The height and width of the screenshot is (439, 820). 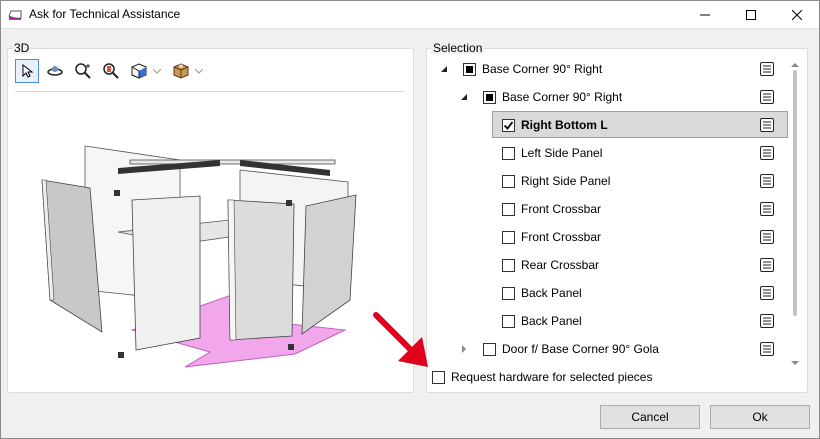 What do you see at coordinates (121, 355) in the screenshot?
I see `hardware-bottom-left` at bounding box center [121, 355].